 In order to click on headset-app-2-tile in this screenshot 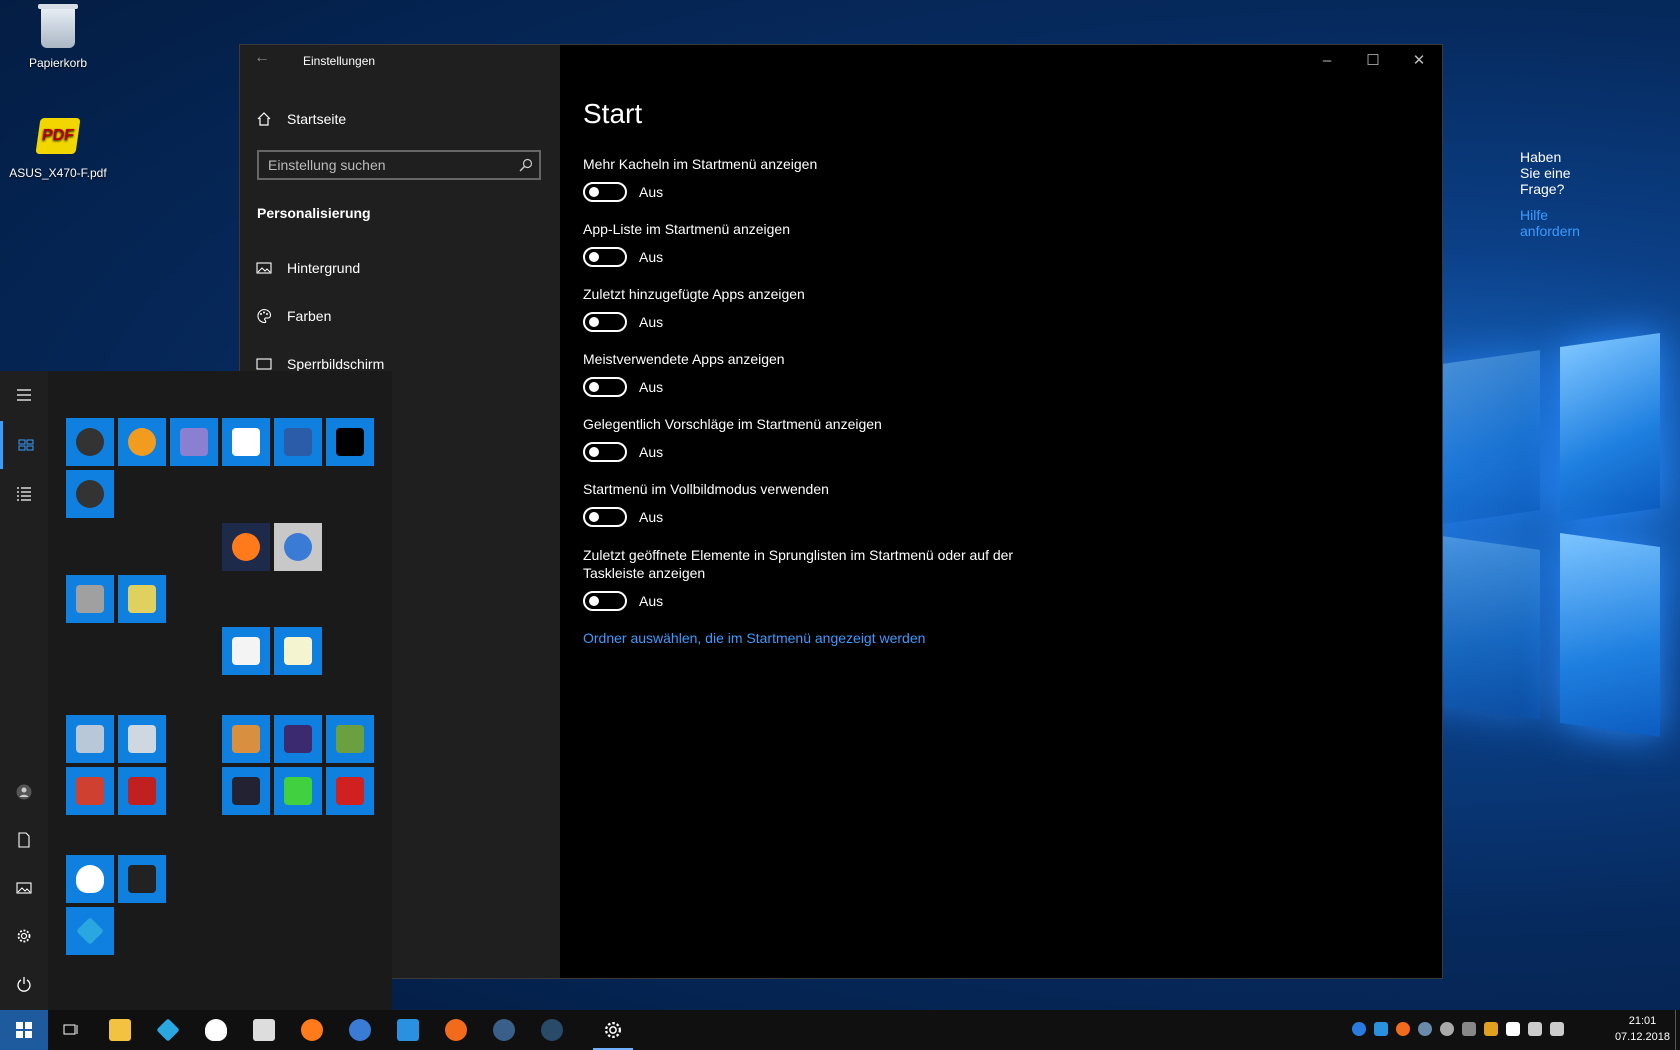, I will do `click(90, 494)`.